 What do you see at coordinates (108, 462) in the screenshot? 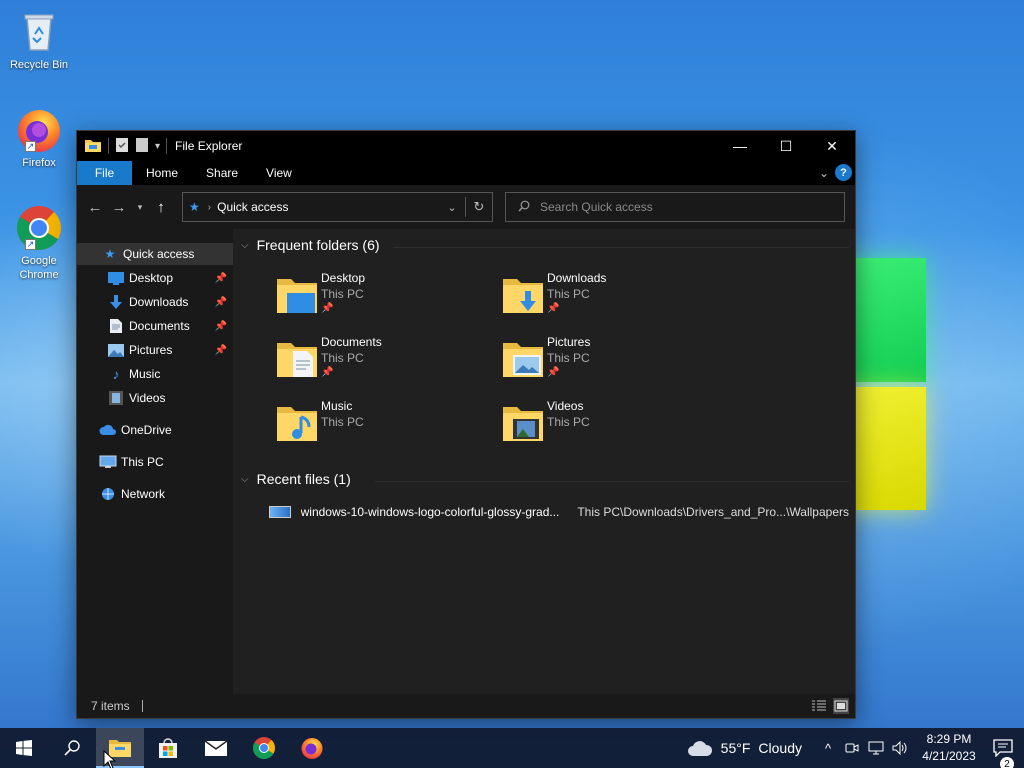
I see `computer-icon` at bounding box center [108, 462].